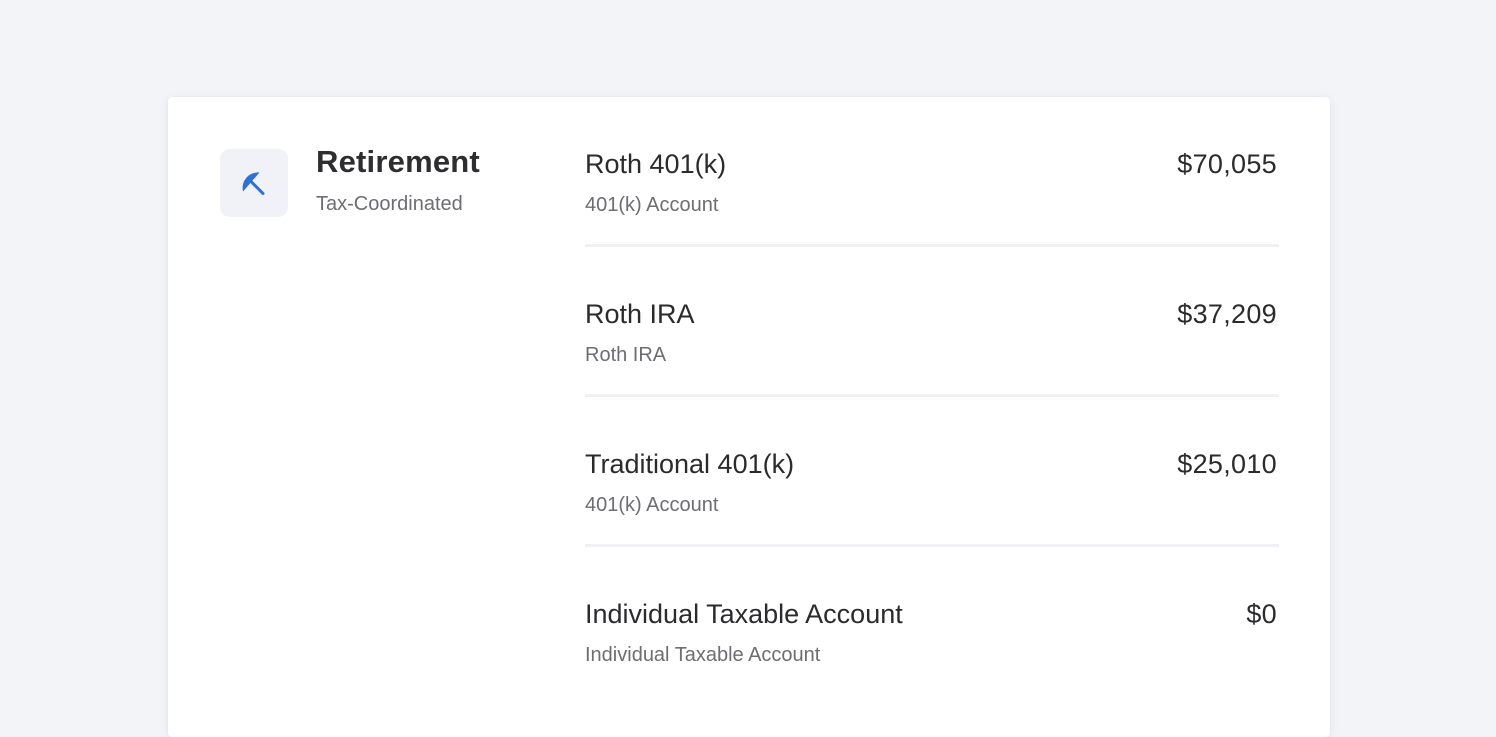 The width and height of the screenshot is (1496, 737). I want to click on account-balance: $37,209, so click(1227, 314).